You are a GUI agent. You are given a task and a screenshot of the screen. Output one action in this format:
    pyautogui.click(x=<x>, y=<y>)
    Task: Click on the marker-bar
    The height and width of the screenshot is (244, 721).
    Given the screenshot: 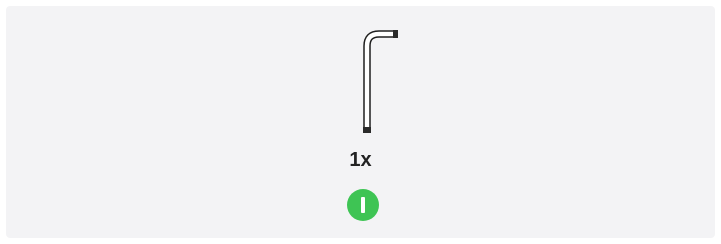 What is the action you would take?
    pyautogui.click(x=363, y=205)
    